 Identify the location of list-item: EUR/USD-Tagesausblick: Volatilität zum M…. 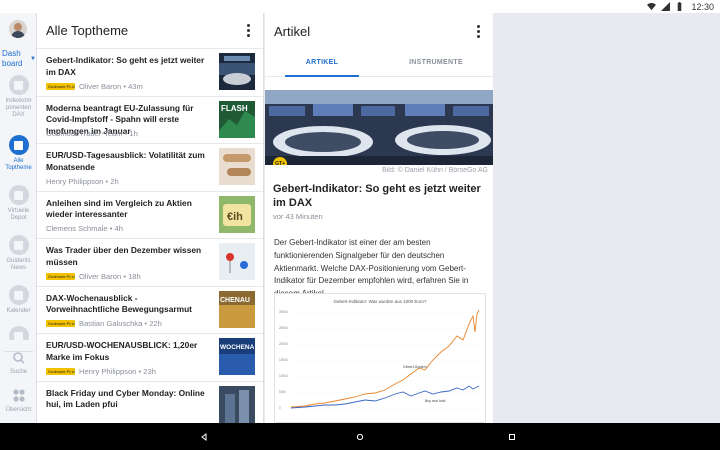
(150, 168).